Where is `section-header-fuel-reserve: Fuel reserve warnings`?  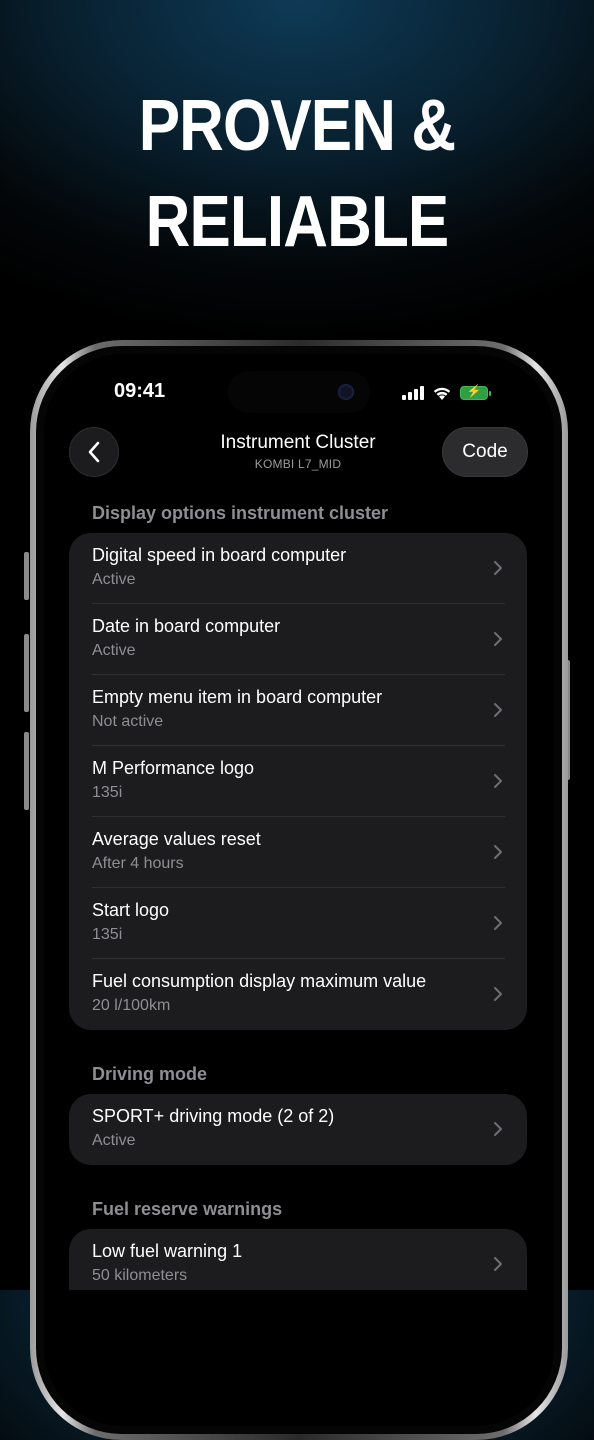
section-header-fuel-reserve: Fuel reserve warnings is located at coordinates (187, 1209).